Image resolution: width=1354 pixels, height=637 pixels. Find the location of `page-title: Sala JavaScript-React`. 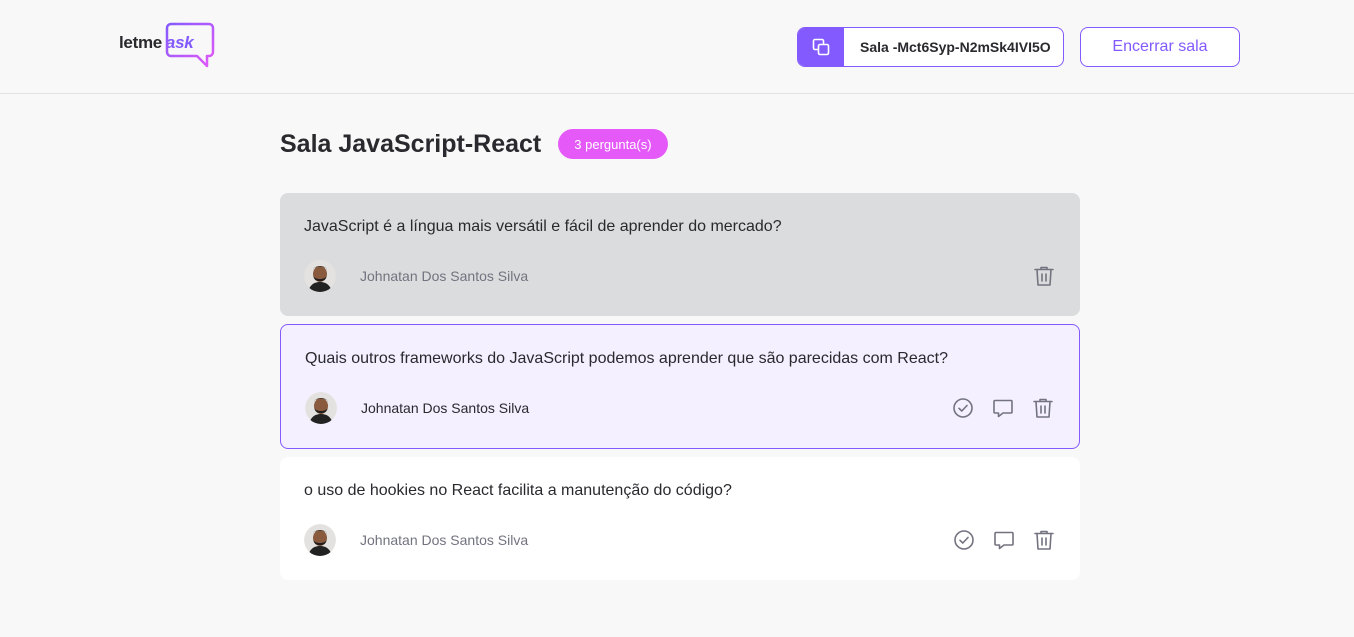

page-title: Sala JavaScript-React is located at coordinates (411, 143).